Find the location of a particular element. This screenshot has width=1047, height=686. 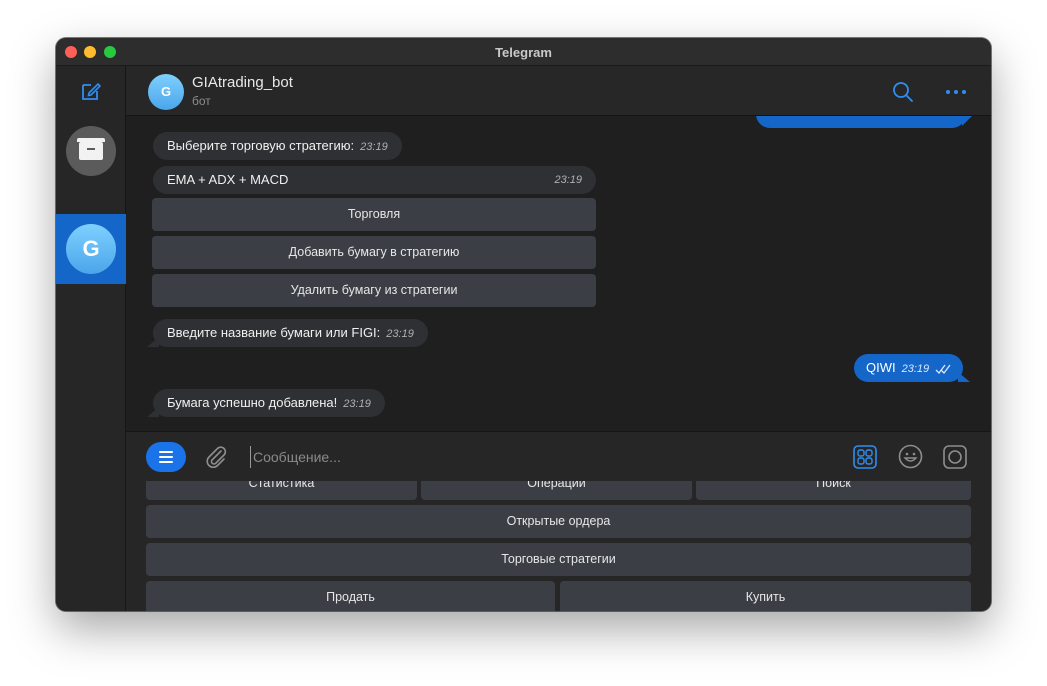

archive-folder-button is located at coordinates (91, 151).